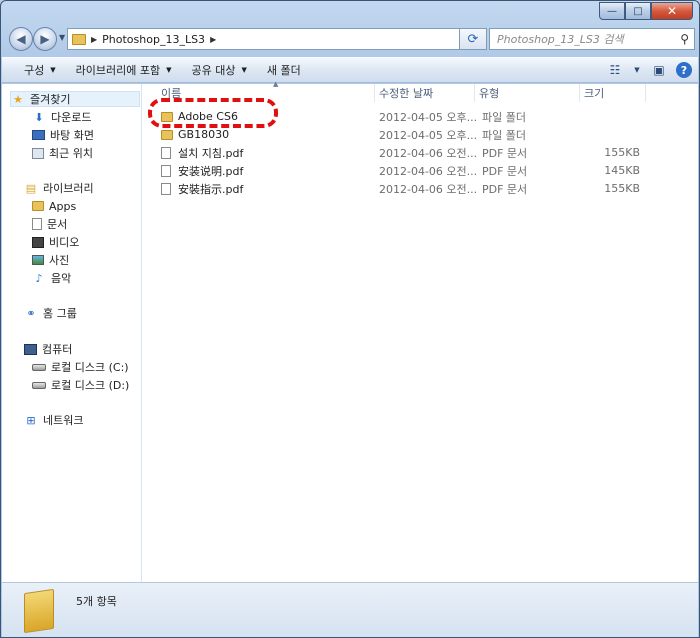 This screenshot has width=700, height=638. I want to click on sort-ascending-icon: ▲, so click(276, 84).